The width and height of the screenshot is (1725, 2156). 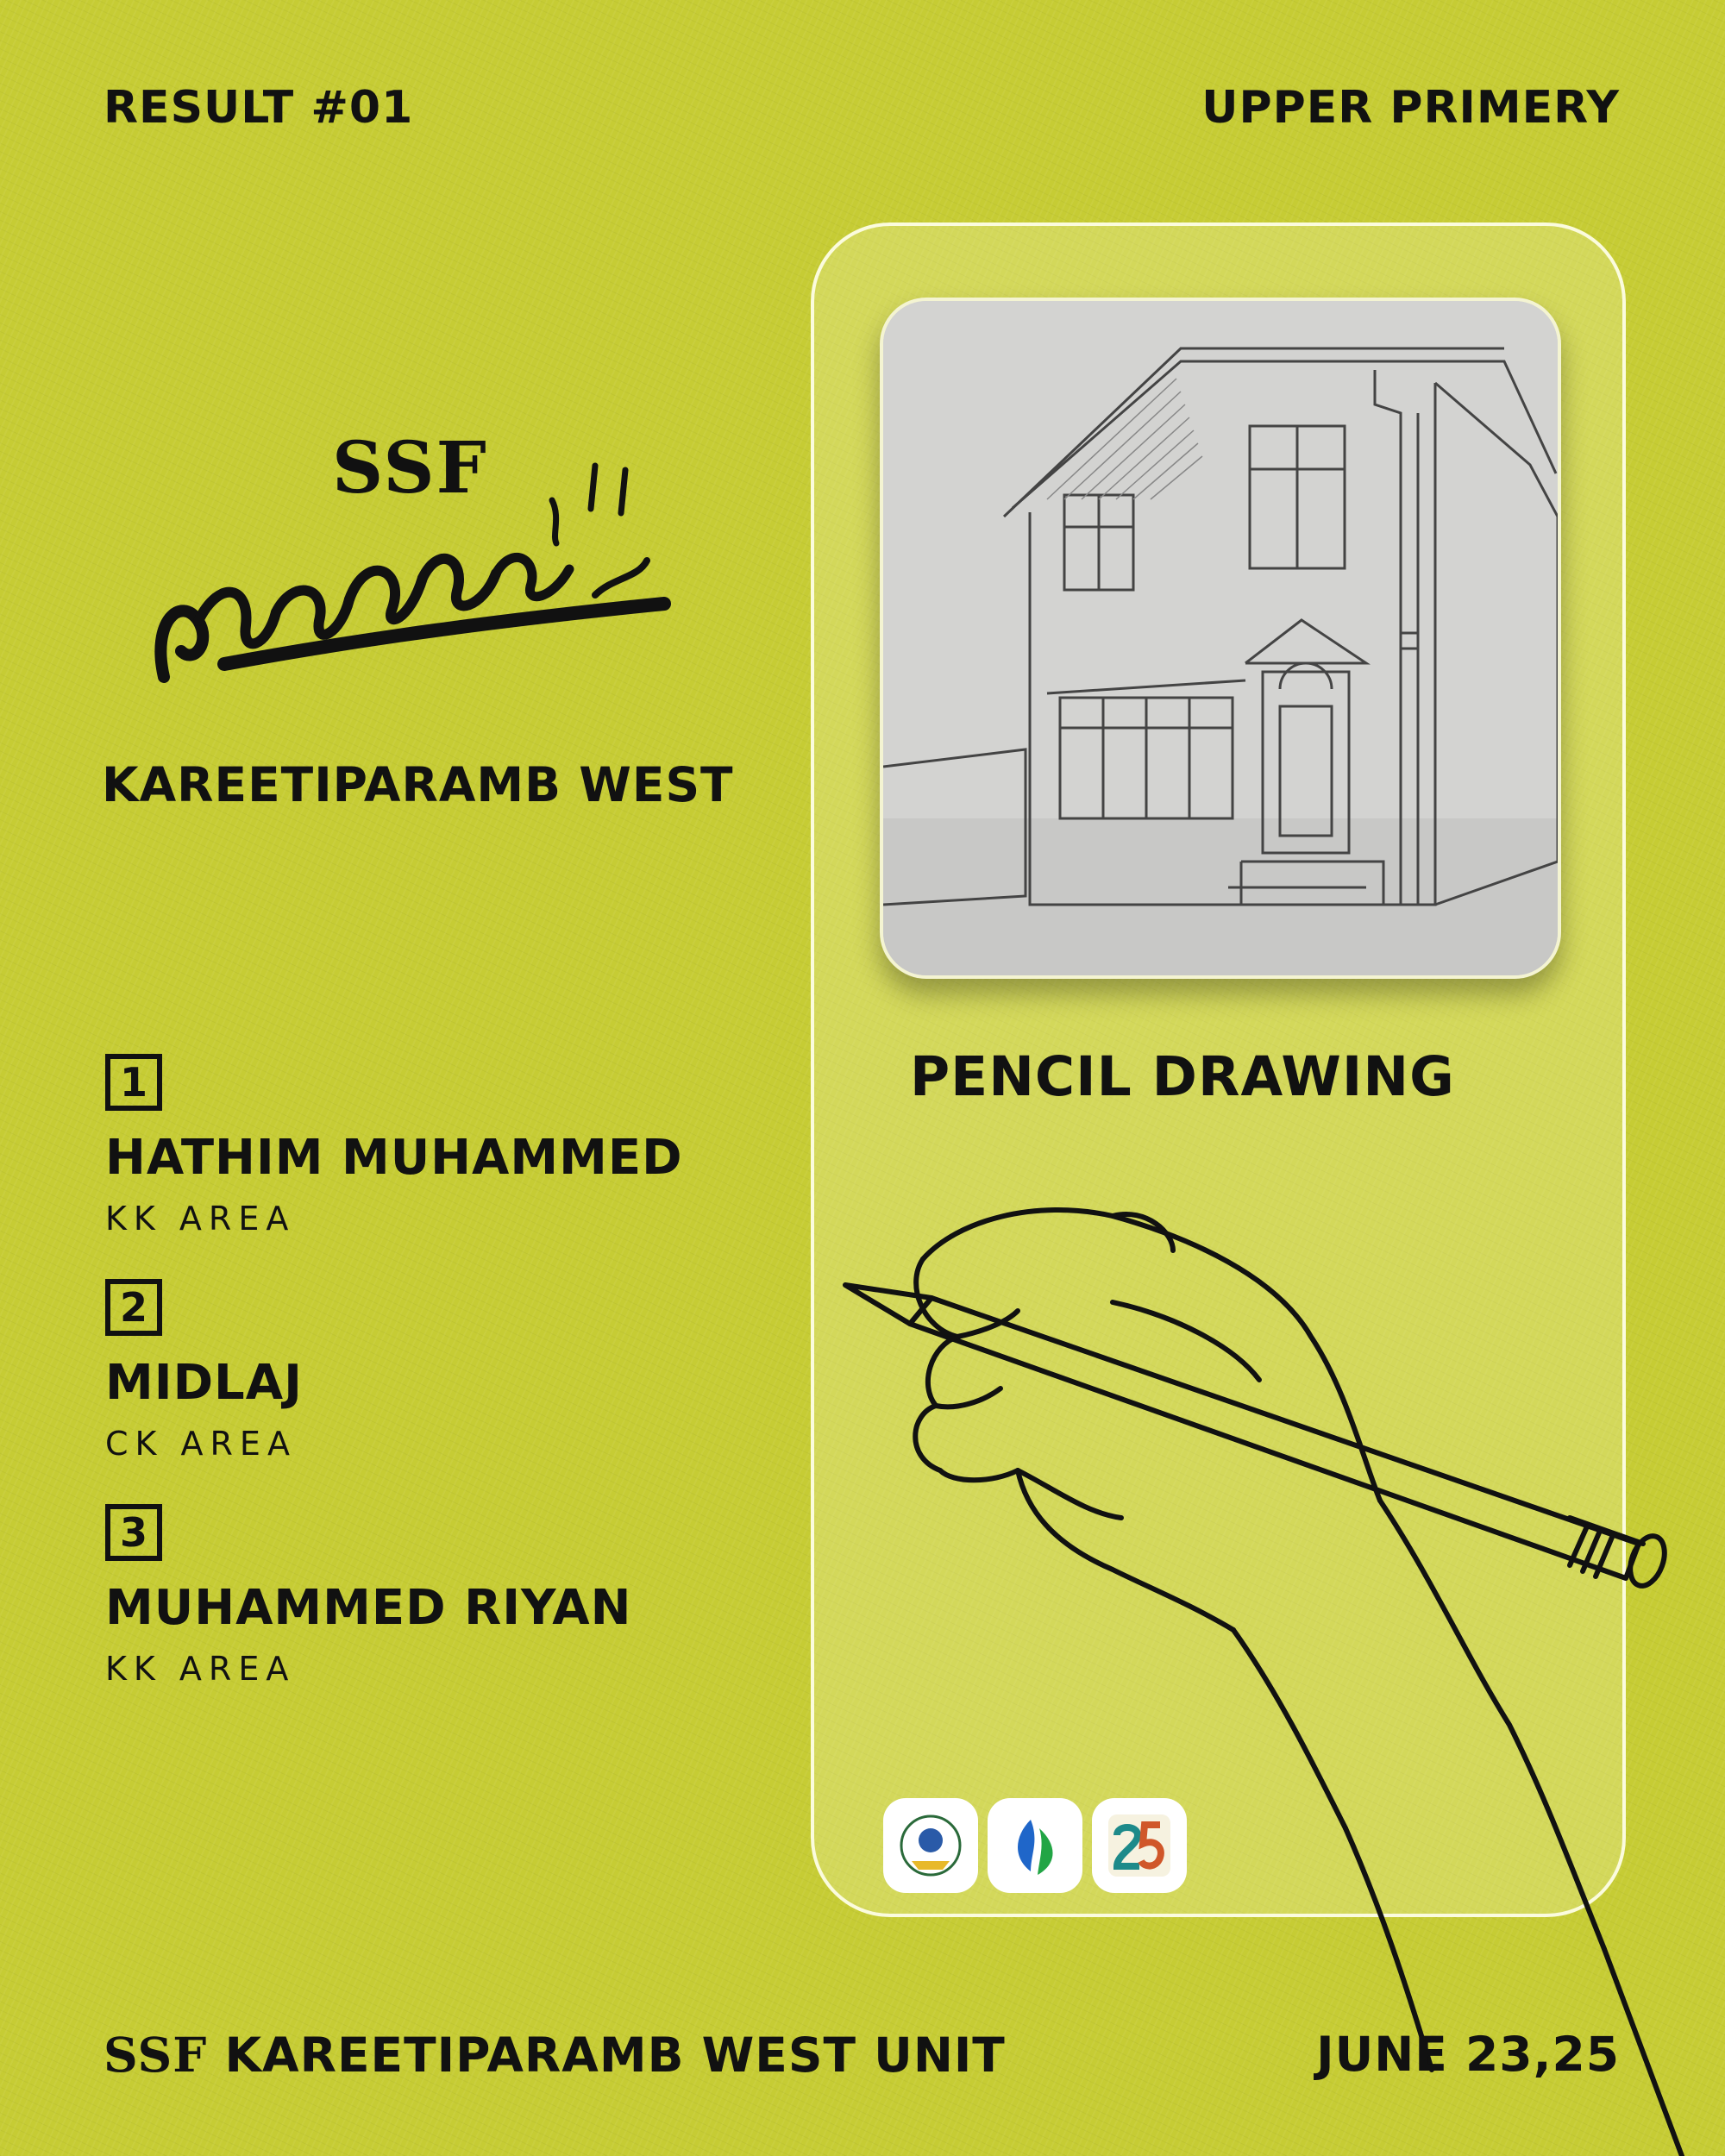 What do you see at coordinates (134, 1532) in the screenshot?
I see `rank-badge: 3` at bounding box center [134, 1532].